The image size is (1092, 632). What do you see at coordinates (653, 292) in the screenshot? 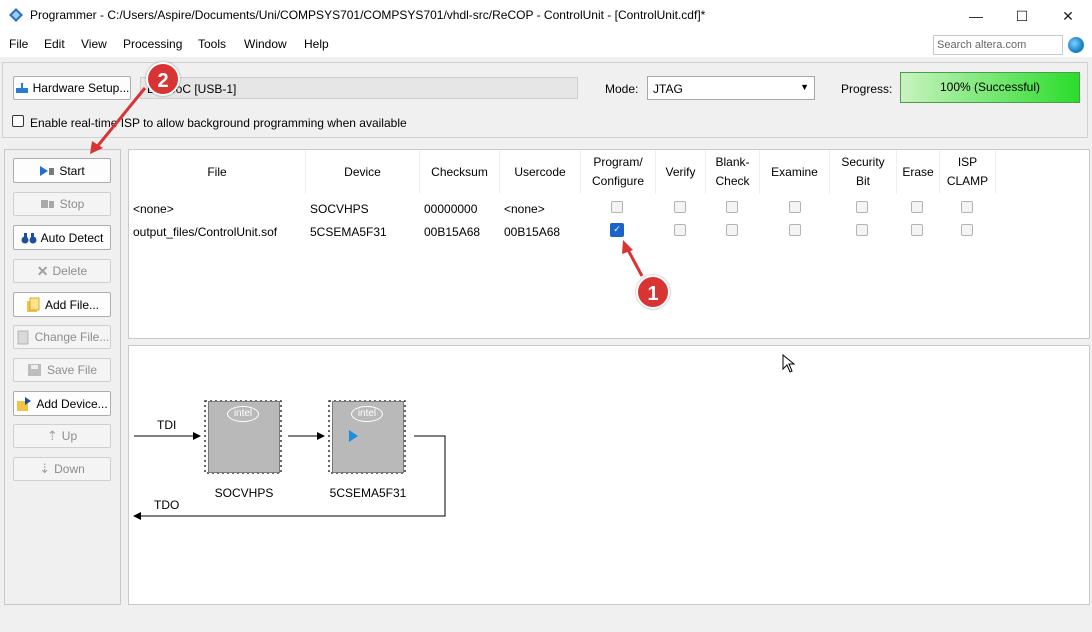
I see `annotation-badge-1: 1` at bounding box center [653, 292].